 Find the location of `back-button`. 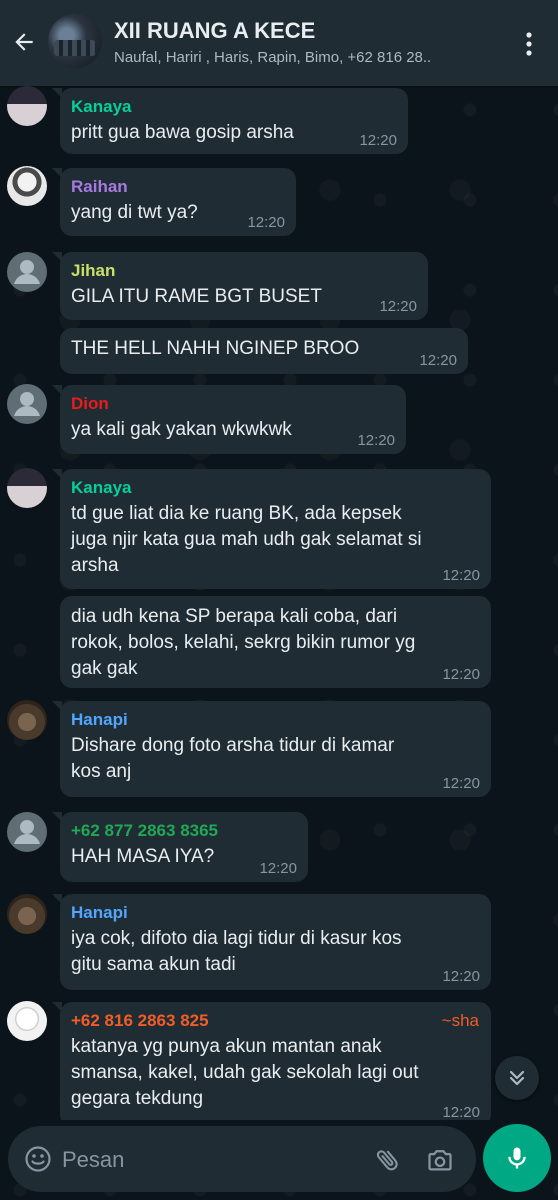

back-button is located at coordinates (24, 42).